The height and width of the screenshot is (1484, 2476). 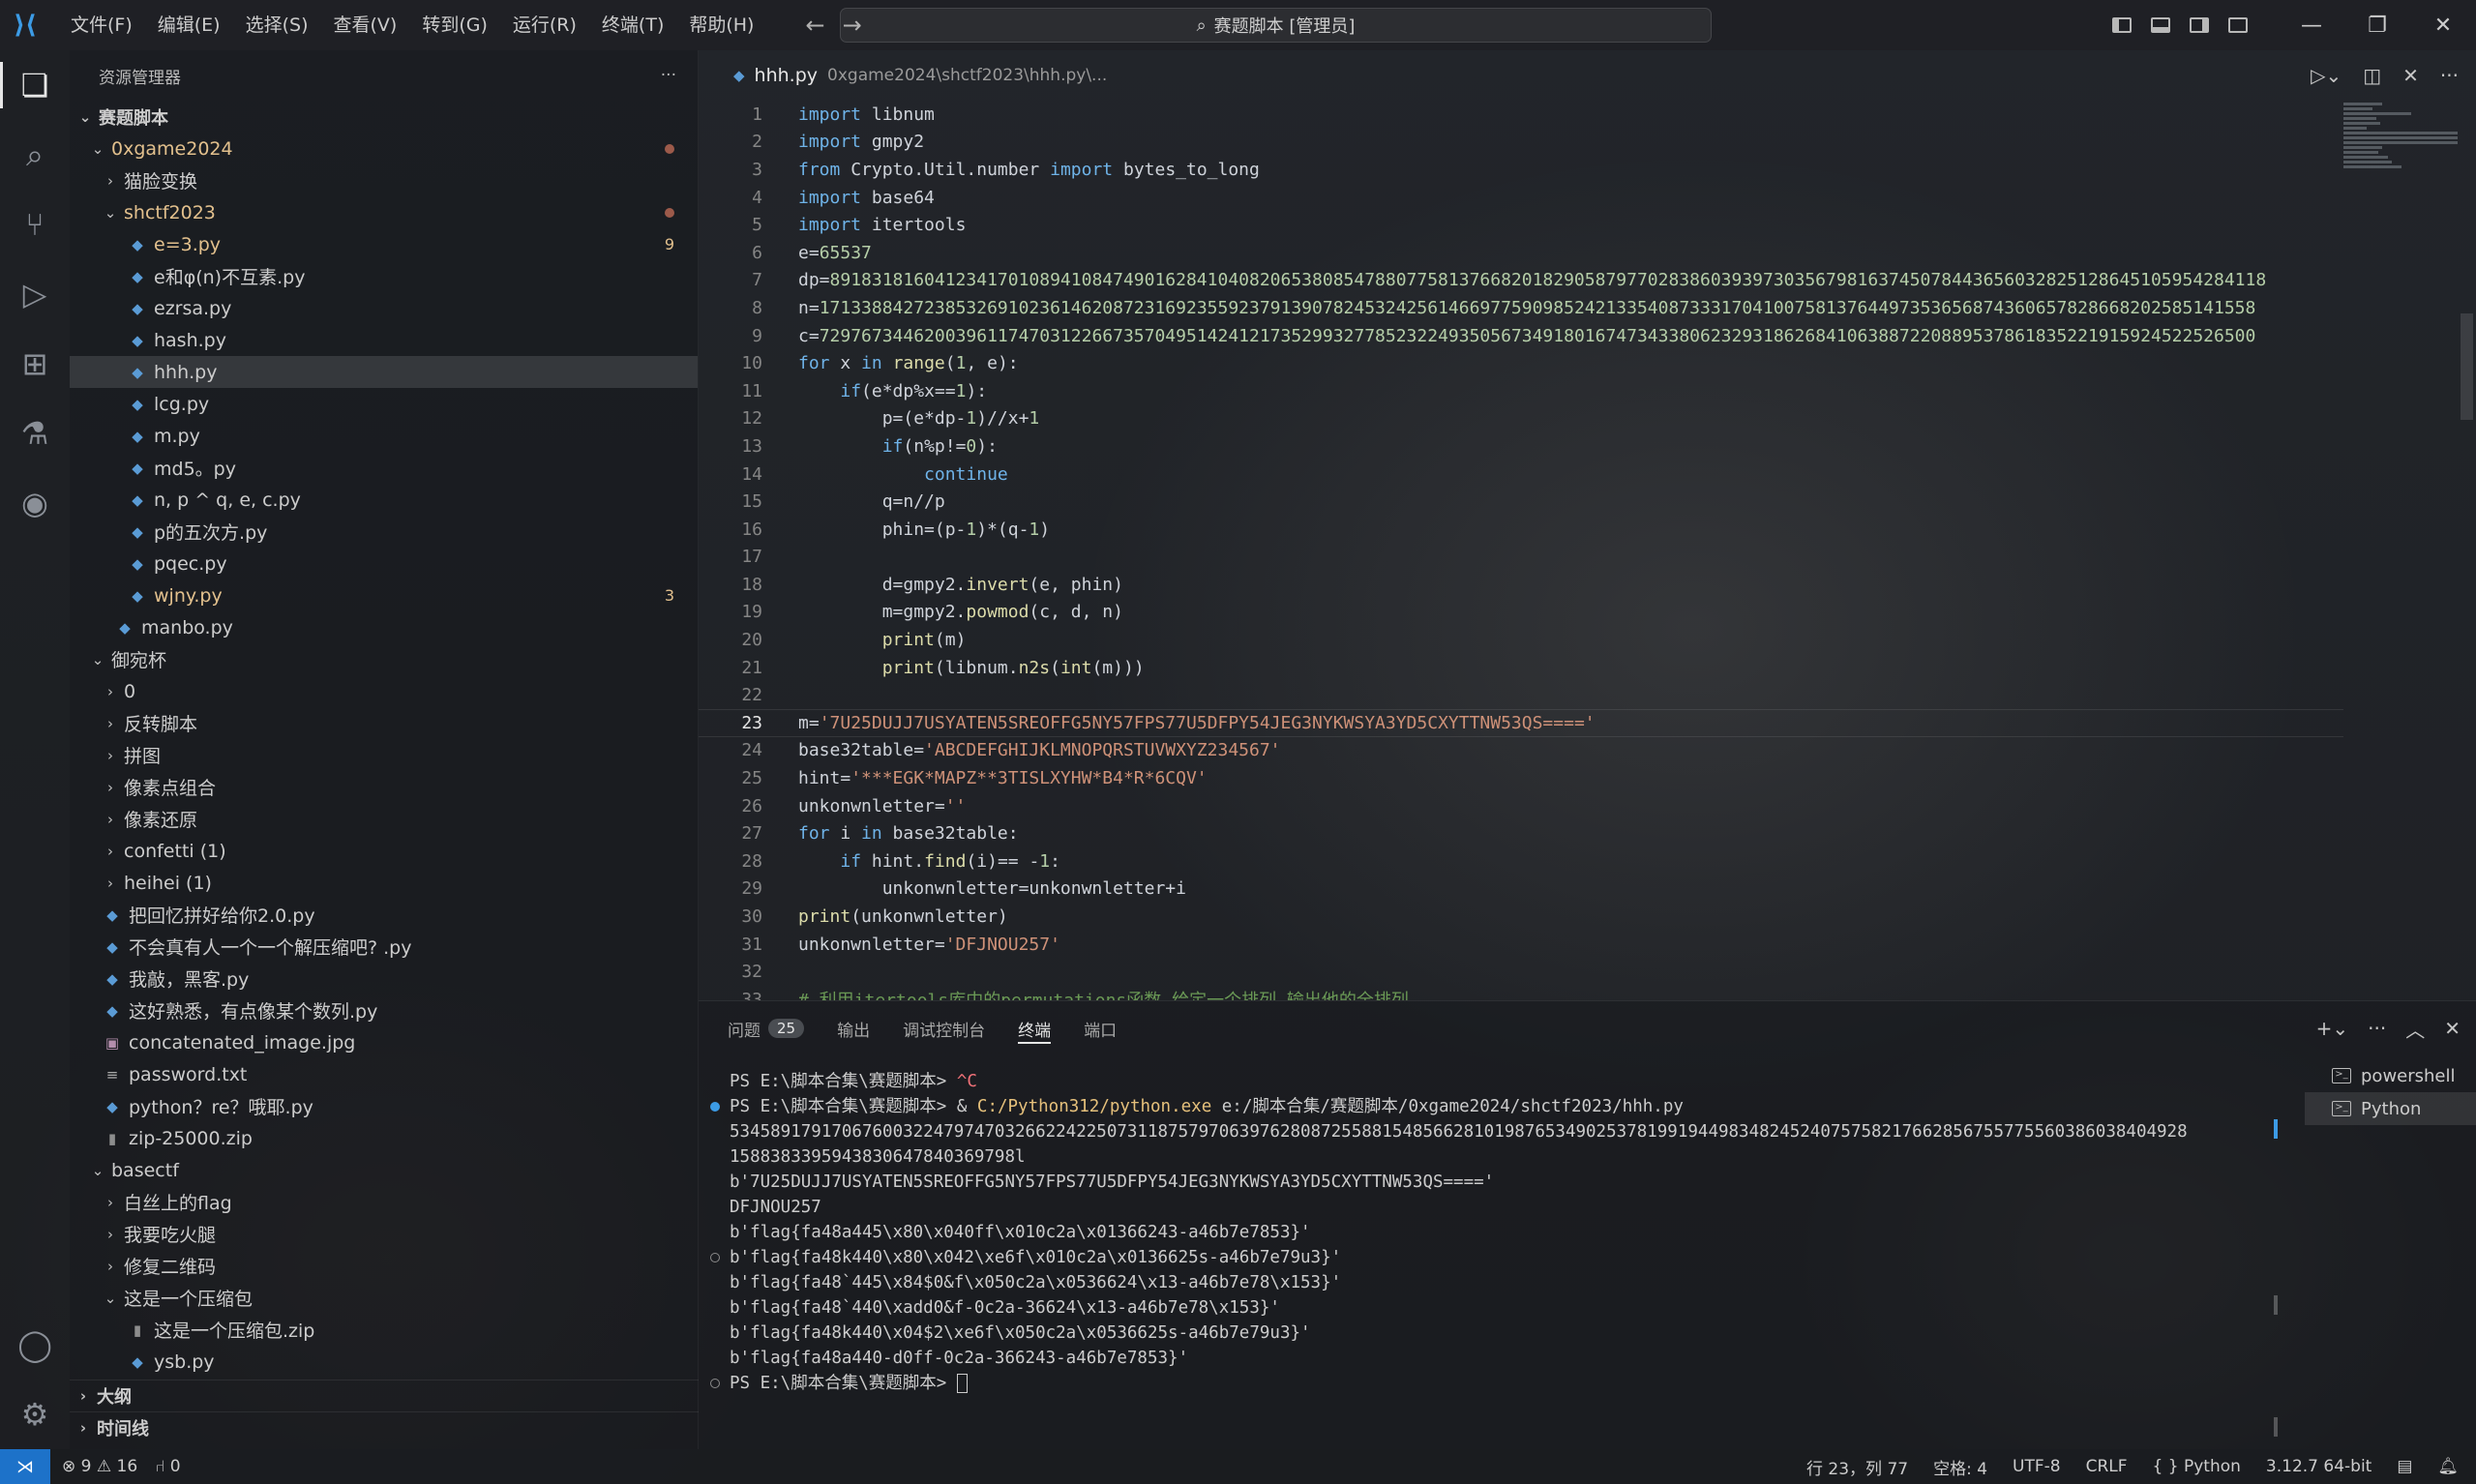 I want to click on remote-indicator-icon: ⋊, so click(x=25, y=1466).